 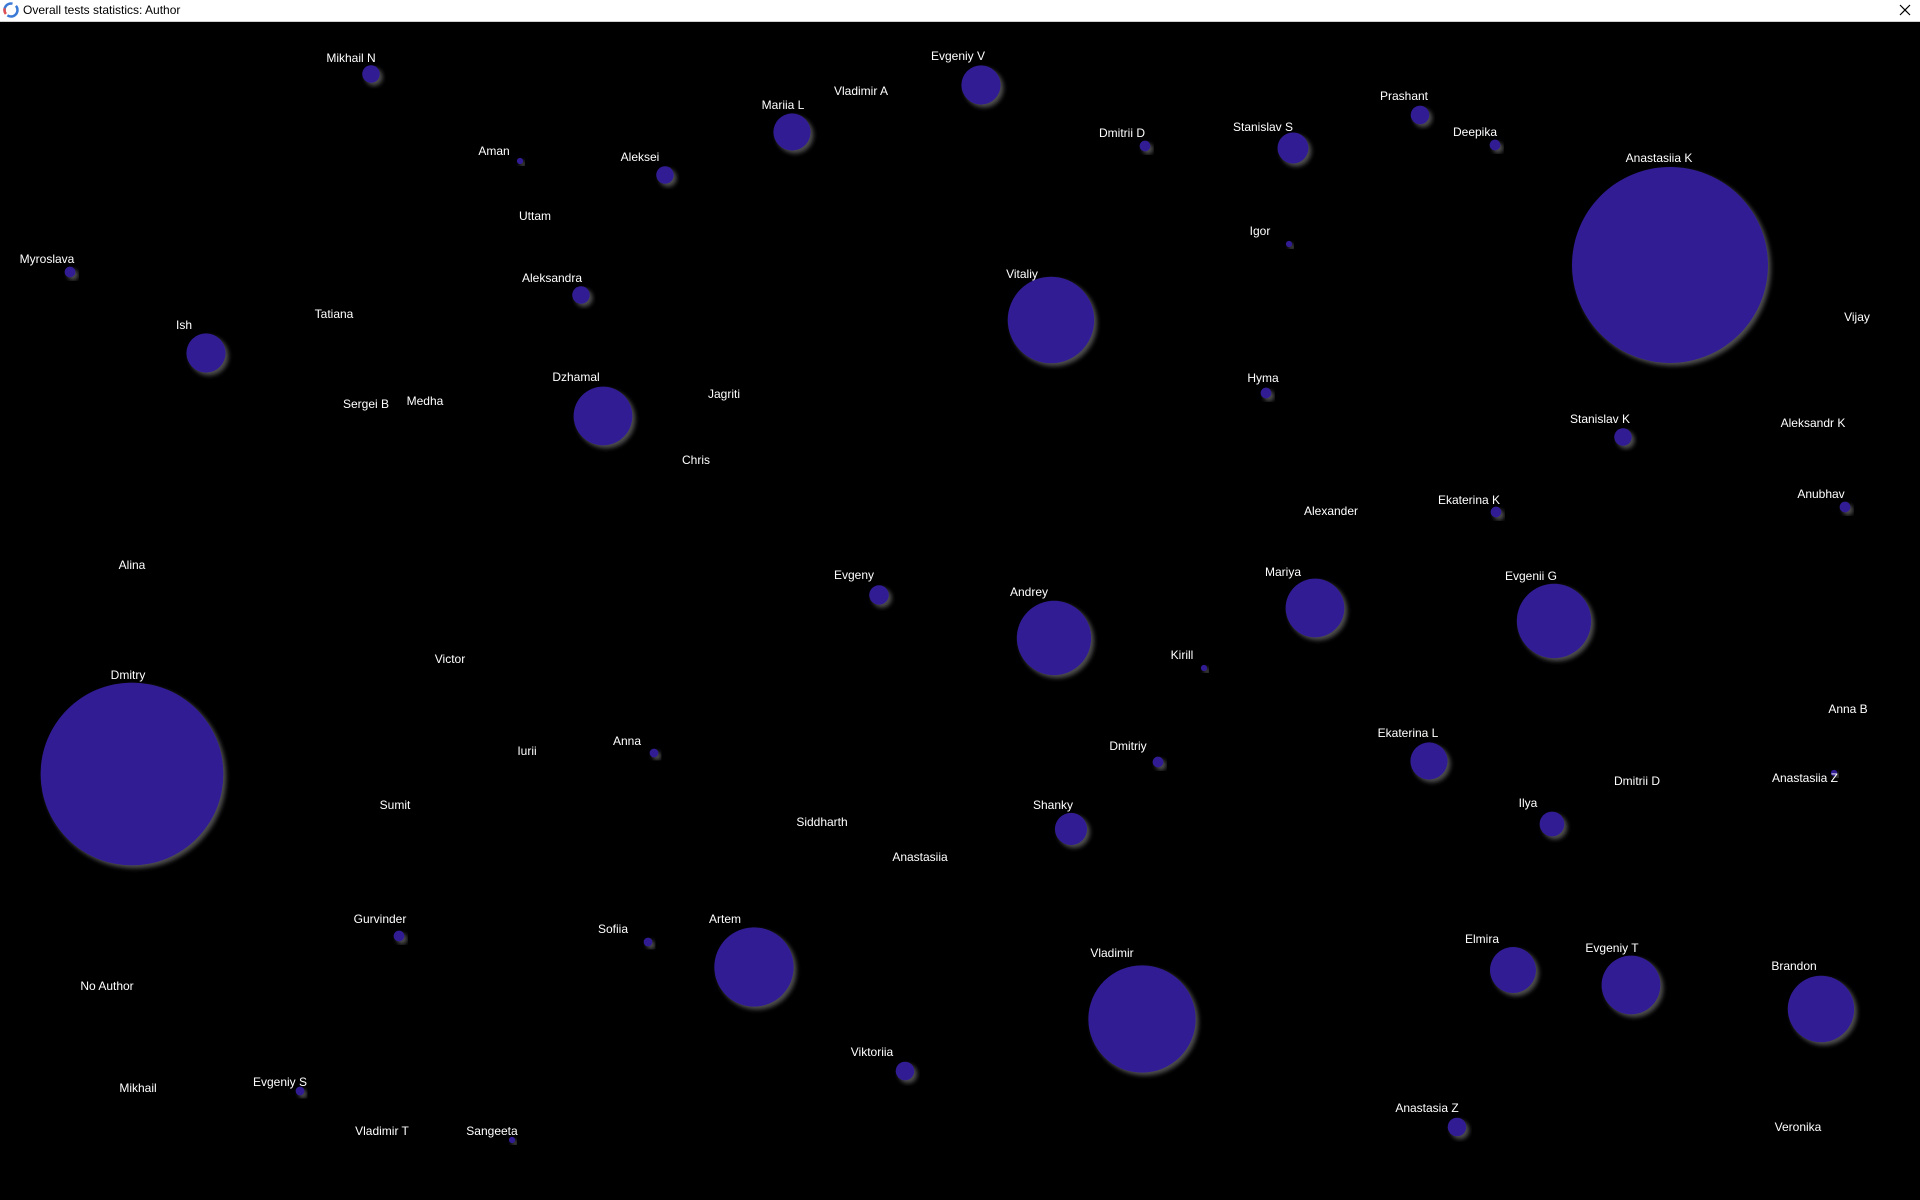 What do you see at coordinates (1457, 1127) in the screenshot?
I see `bubble-anastasia-z` at bounding box center [1457, 1127].